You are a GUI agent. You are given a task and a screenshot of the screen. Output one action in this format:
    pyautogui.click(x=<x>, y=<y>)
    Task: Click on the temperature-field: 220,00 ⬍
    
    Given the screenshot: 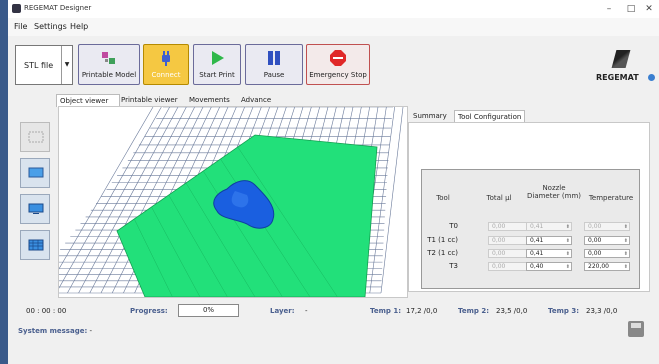 What is the action you would take?
    pyautogui.click(x=607, y=266)
    